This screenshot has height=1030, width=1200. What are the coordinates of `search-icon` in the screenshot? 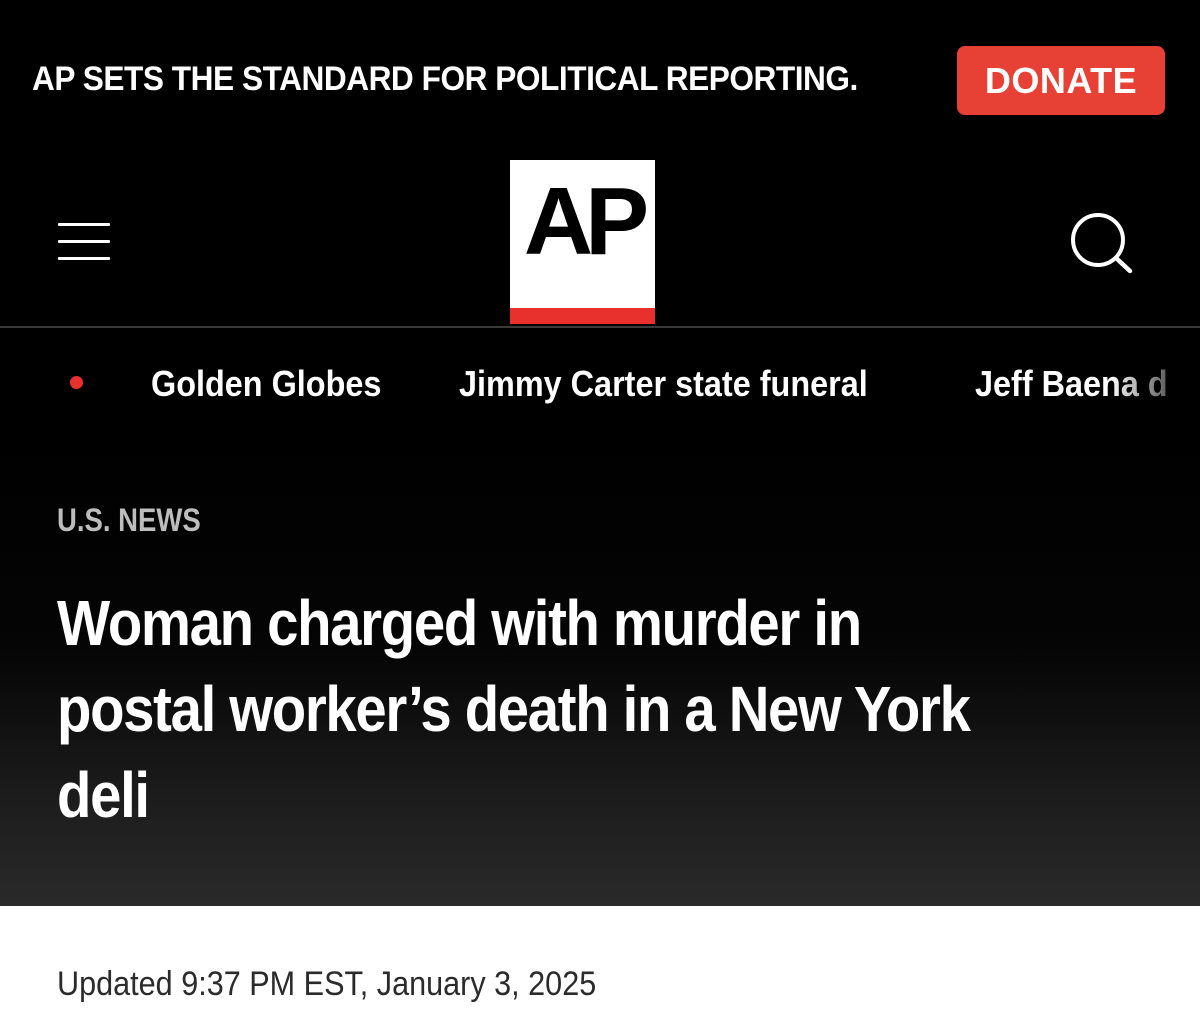 It's located at (1102, 243).